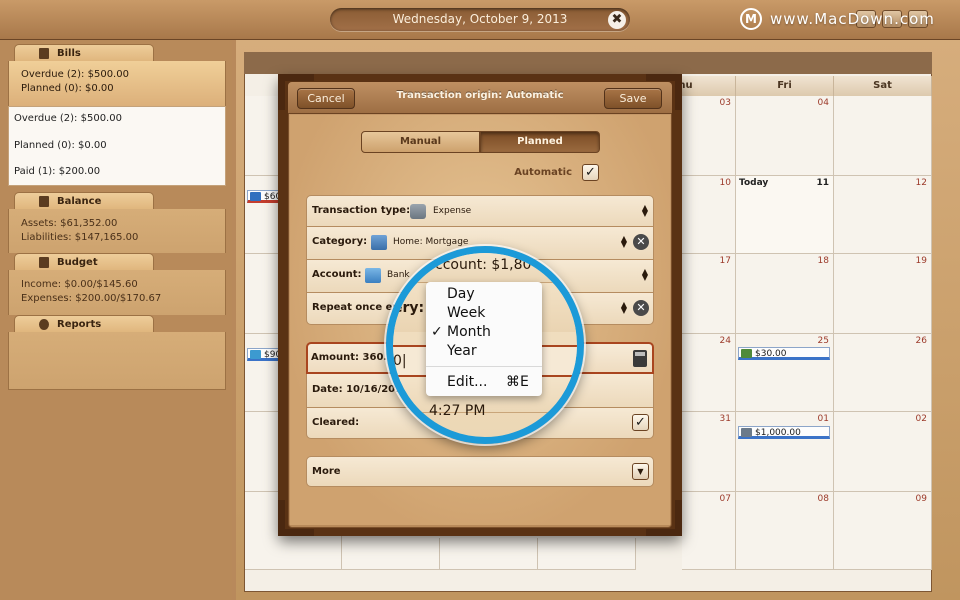 Image resolution: width=960 pixels, height=600 pixels. Describe the element at coordinates (84, 324) in the screenshot. I see `reports-tab: Reports` at that location.